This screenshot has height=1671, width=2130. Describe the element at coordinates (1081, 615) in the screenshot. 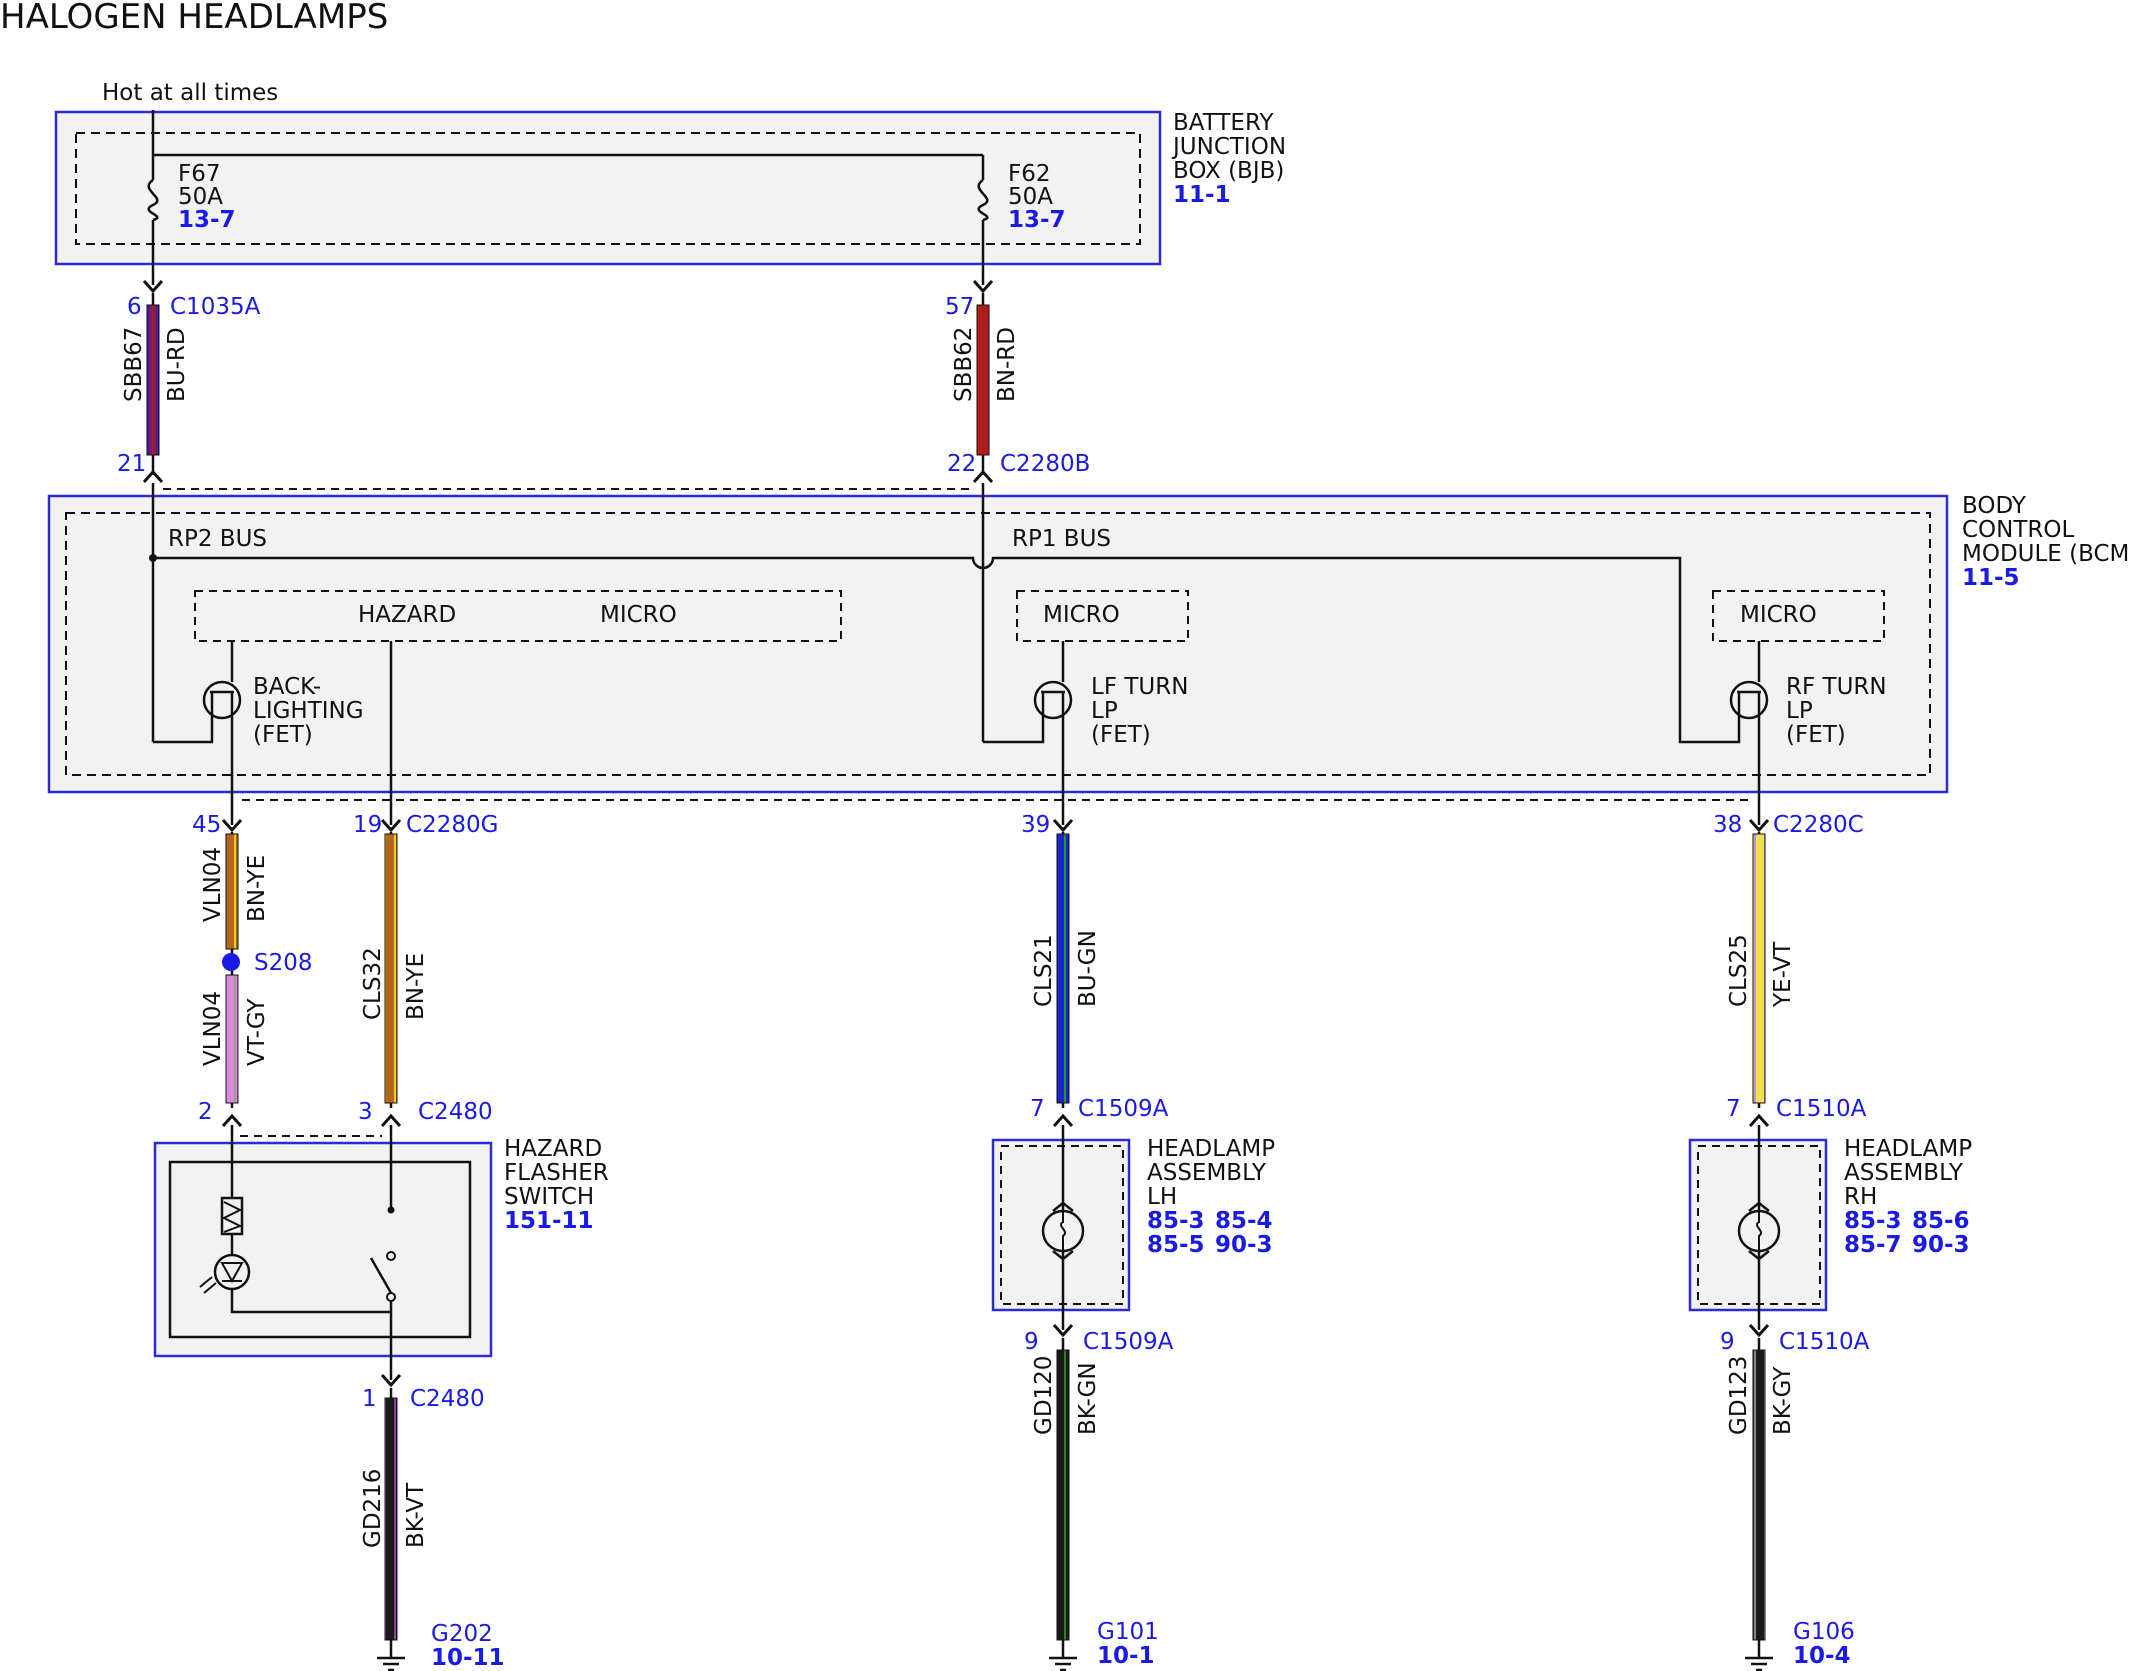

I see `micro-center-label: MICRO` at that location.